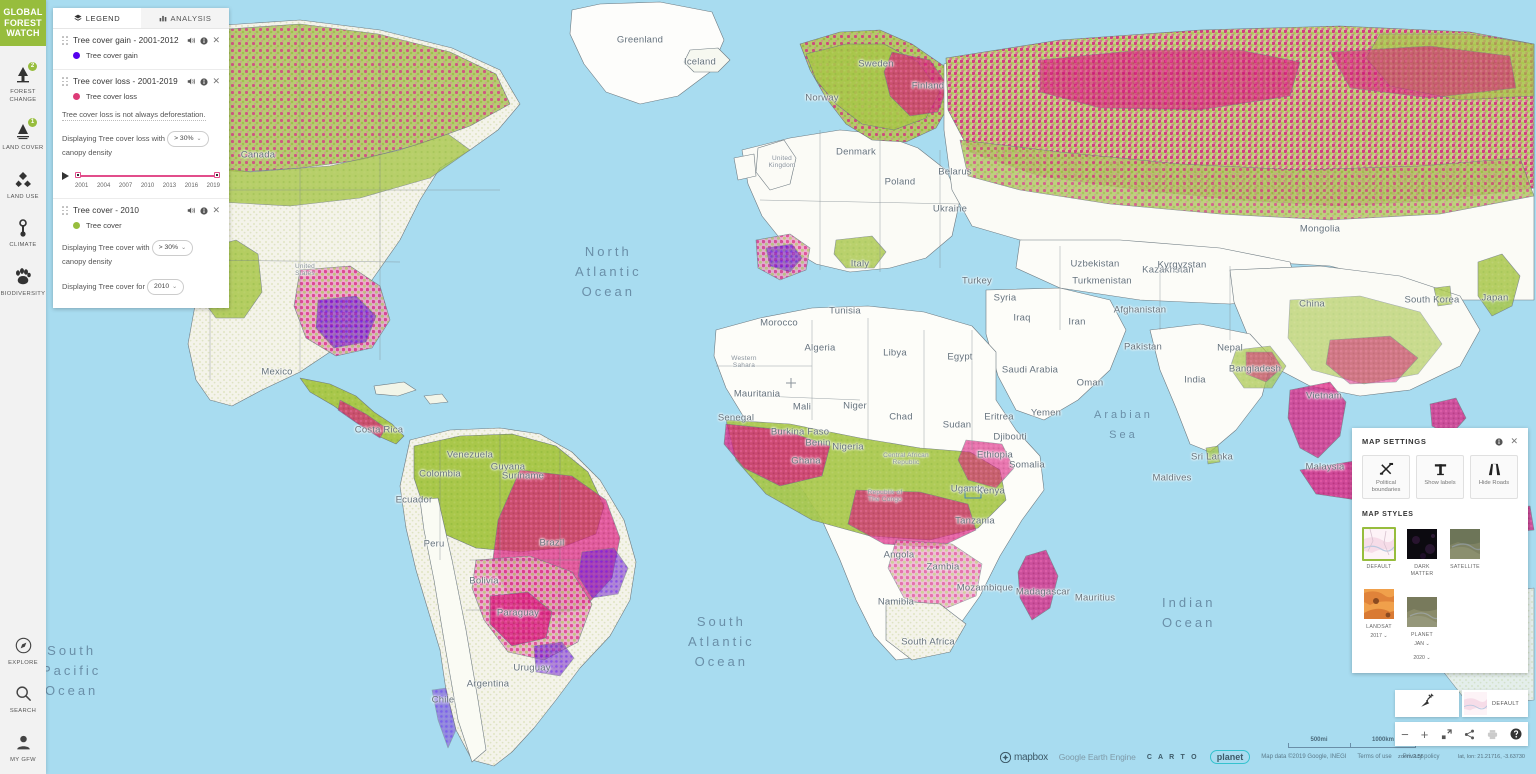 The height and width of the screenshot is (774, 1536). I want to click on print-icon, so click(1492, 734).